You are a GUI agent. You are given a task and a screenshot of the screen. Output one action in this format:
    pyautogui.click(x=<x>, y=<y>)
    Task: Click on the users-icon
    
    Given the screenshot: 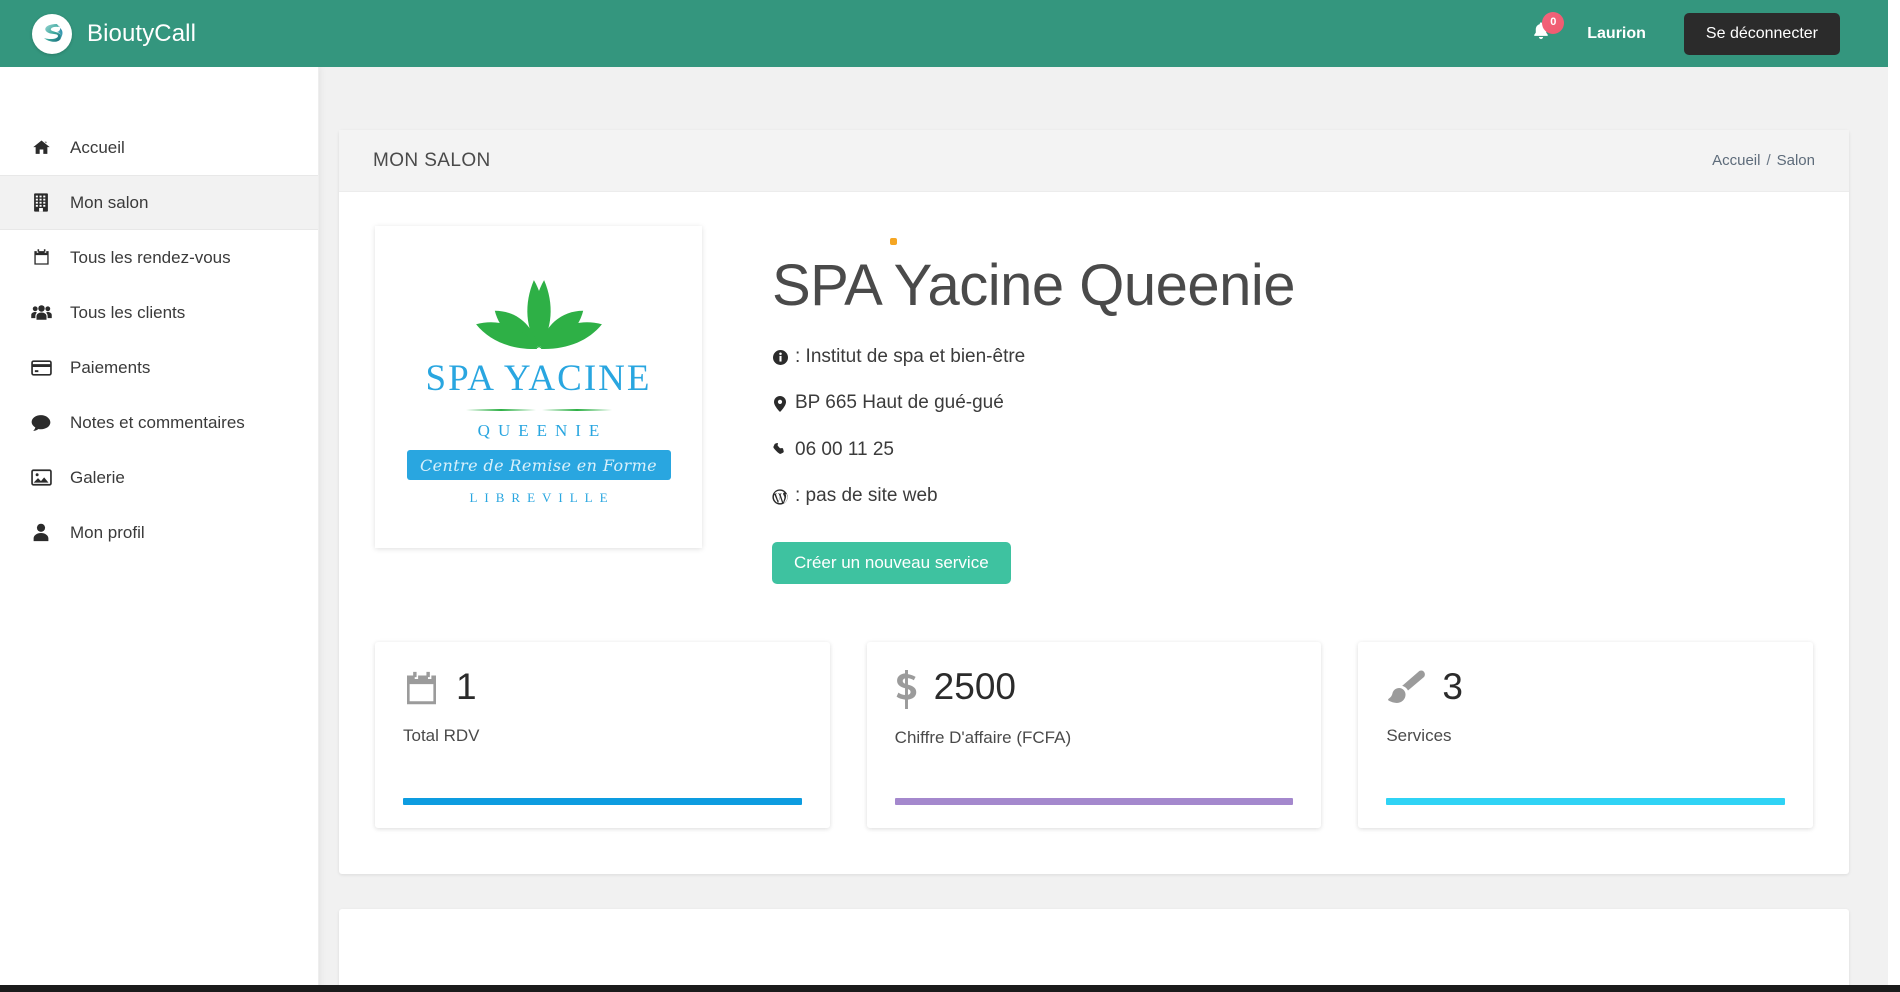 What is the action you would take?
    pyautogui.click(x=41, y=312)
    